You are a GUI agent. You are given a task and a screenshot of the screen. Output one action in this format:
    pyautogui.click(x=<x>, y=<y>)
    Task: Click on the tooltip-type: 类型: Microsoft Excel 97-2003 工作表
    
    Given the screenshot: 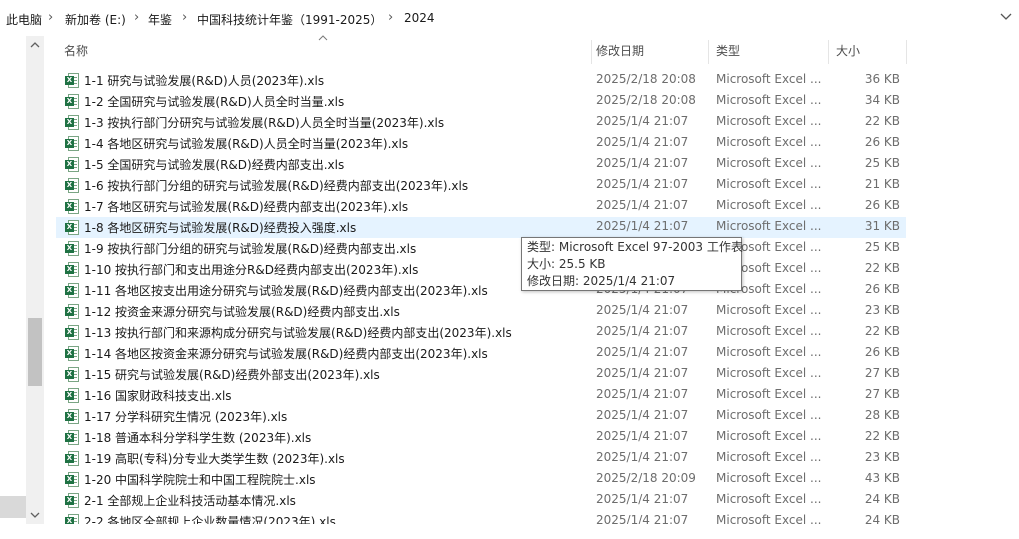 What is the action you would take?
    pyautogui.click(x=635, y=247)
    